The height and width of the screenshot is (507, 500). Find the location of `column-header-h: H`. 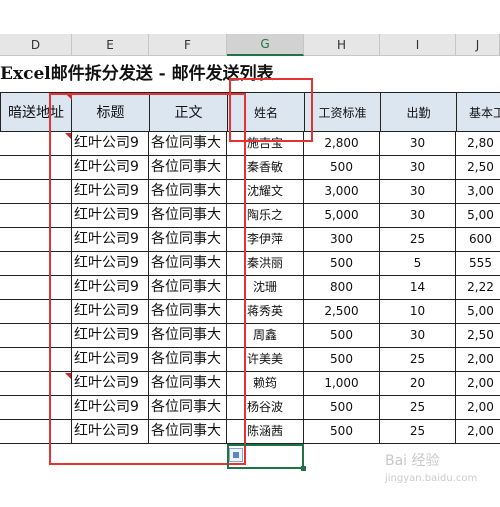

column-header-h: H is located at coordinates (342, 45).